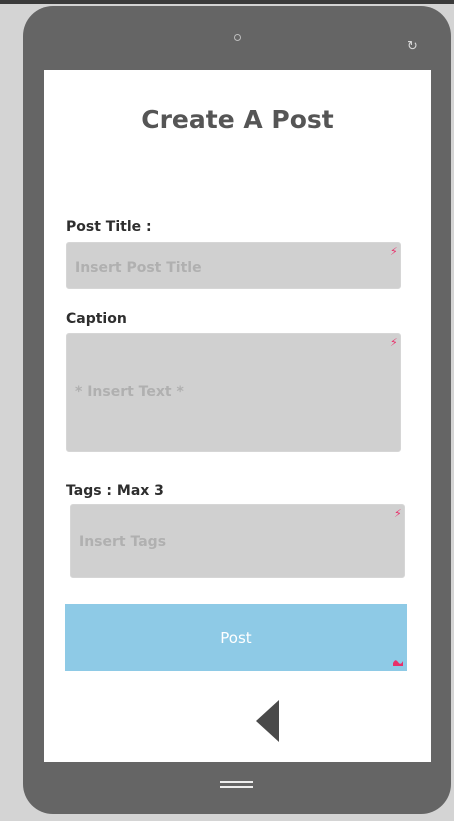 The image size is (454, 821). Describe the element at coordinates (237, 119) in the screenshot. I see `page-title: Create A Post` at that location.